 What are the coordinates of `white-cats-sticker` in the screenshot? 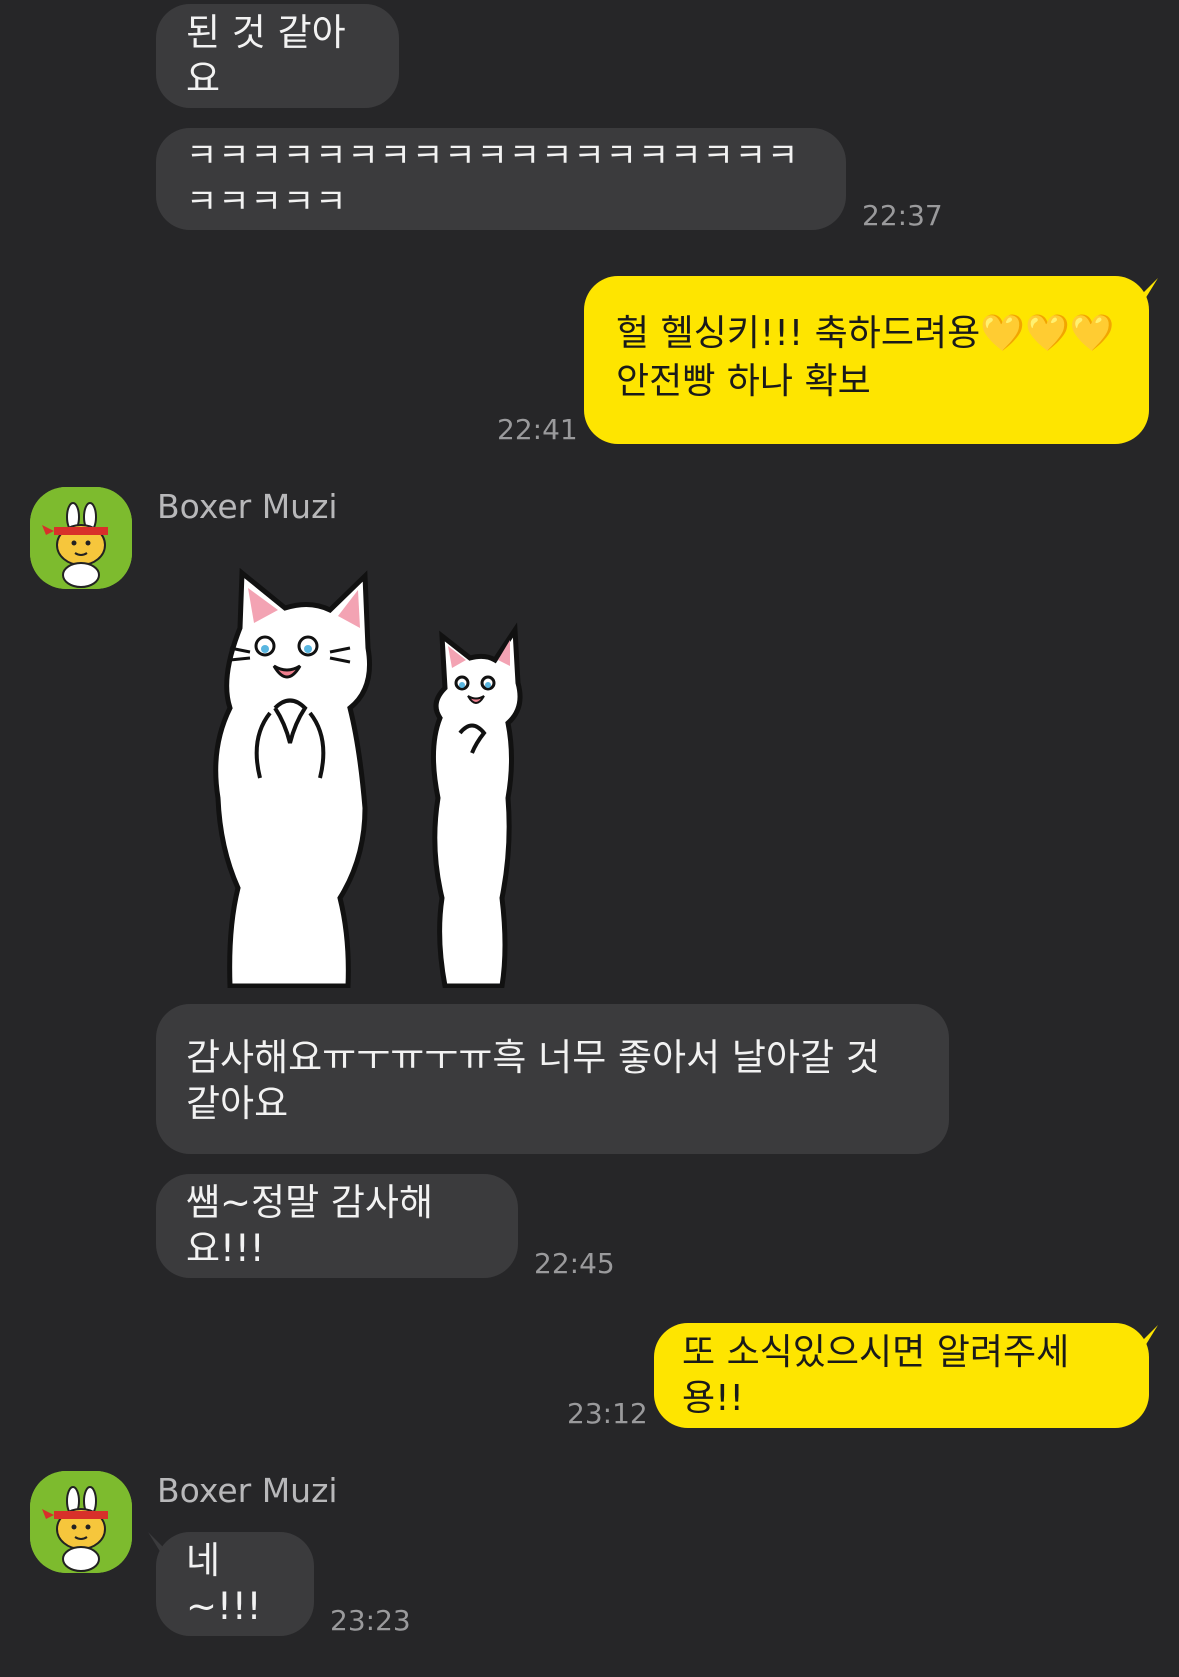 It's located at (375, 778).